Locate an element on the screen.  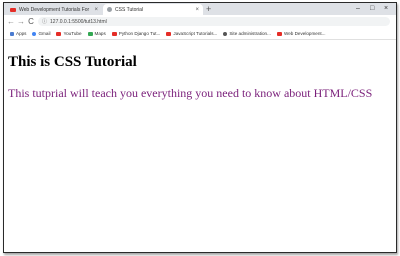
url-text: 127.0.0.1:5500/tut13.html is located at coordinates (78, 21).